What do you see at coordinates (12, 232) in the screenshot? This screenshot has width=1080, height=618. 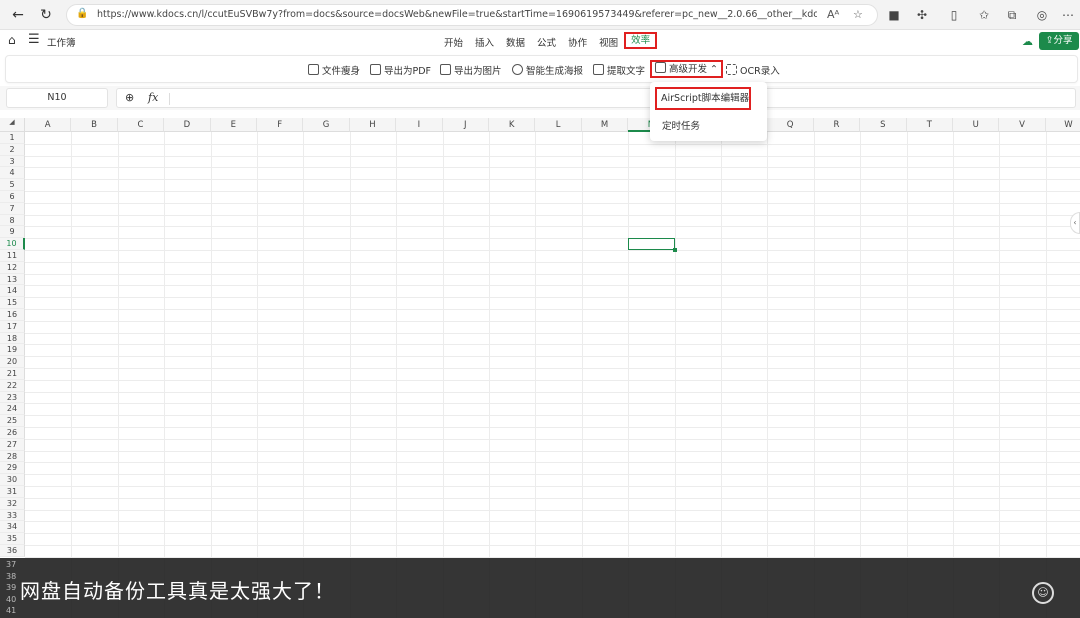 I see `row-header: 9` at bounding box center [12, 232].